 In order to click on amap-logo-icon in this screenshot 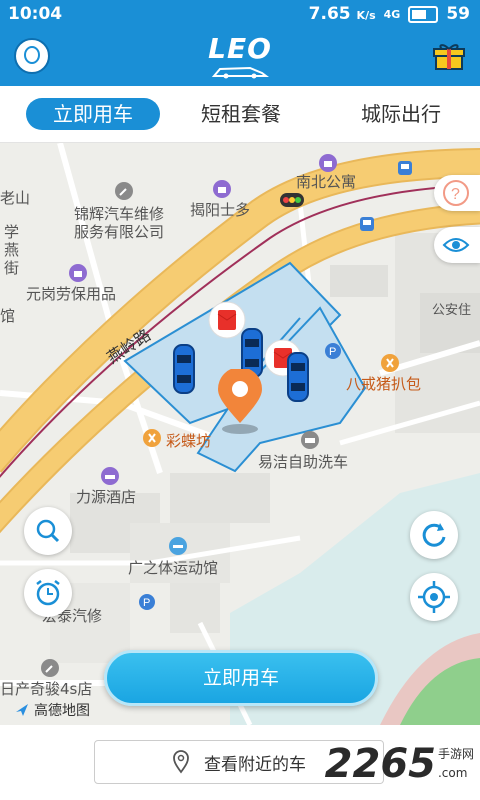, I will do `click(22, 710)`.